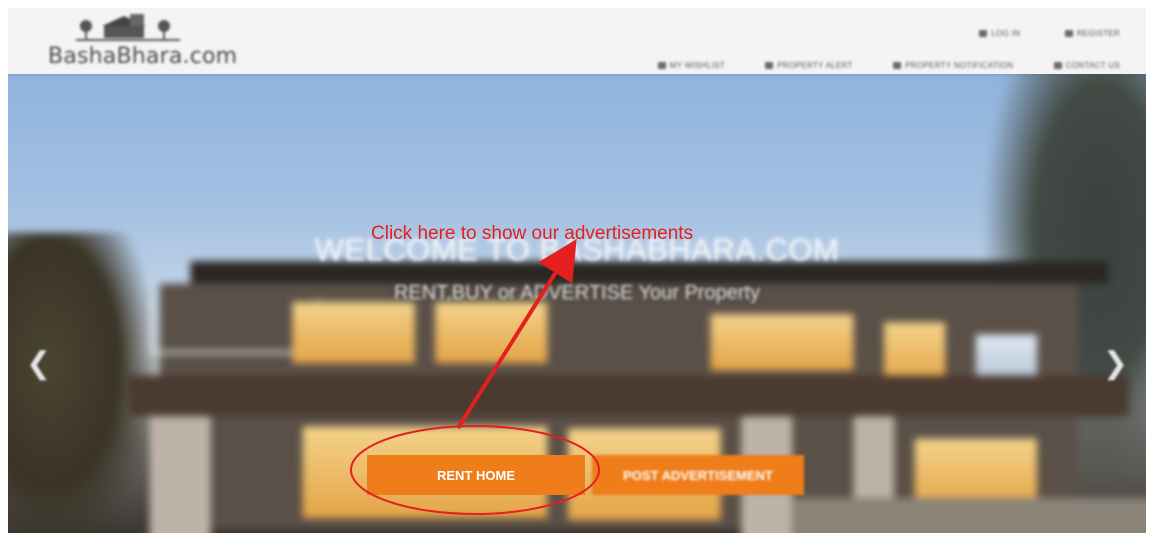 The width and height of the screenshot is (1152, 537). I want to click on login-link: LOG IN, so click(999, 33).